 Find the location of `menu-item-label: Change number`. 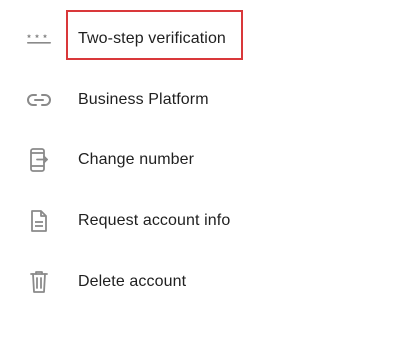

menu-item-label: Change number is located at coordinates (136, 159).